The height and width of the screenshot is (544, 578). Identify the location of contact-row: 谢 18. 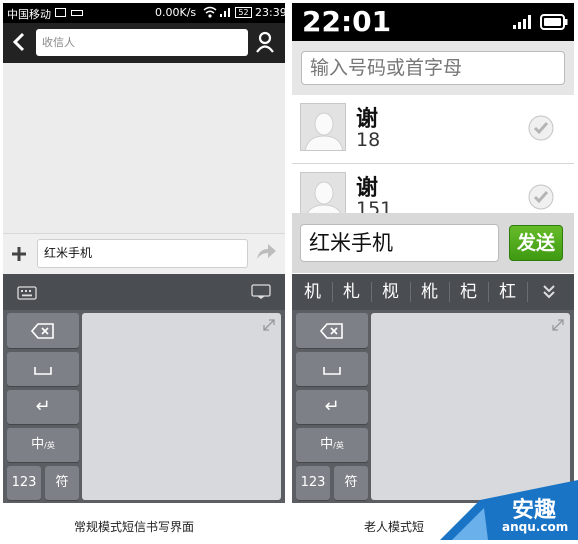
(433, 129).